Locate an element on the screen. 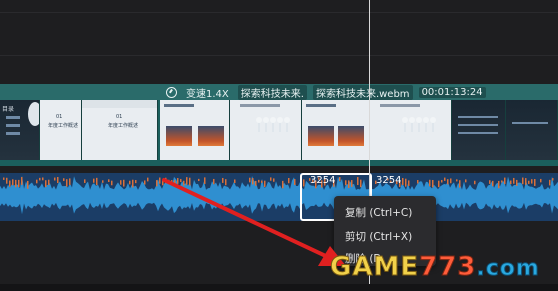  clip-duration: 00:01:13:24 is located at coordinates (452, 92).